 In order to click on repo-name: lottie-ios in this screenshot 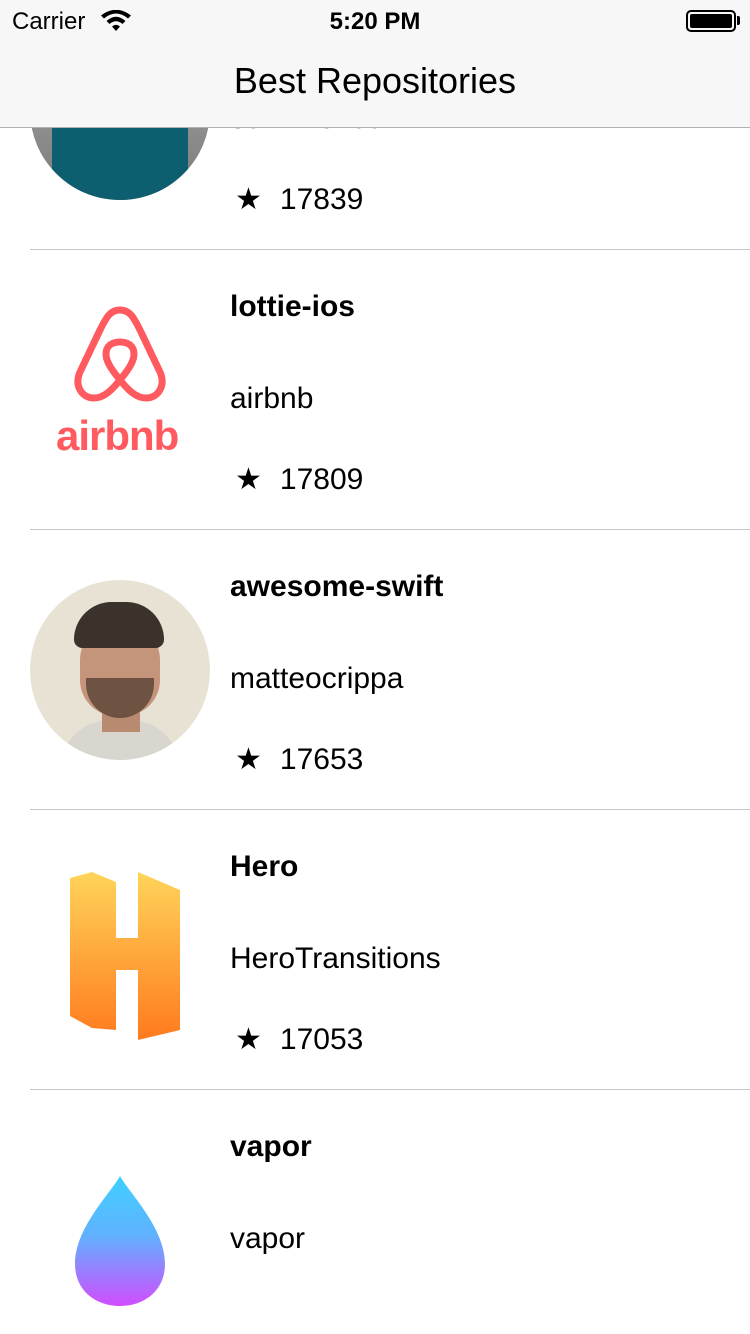, I will do `click(292, 306)`.